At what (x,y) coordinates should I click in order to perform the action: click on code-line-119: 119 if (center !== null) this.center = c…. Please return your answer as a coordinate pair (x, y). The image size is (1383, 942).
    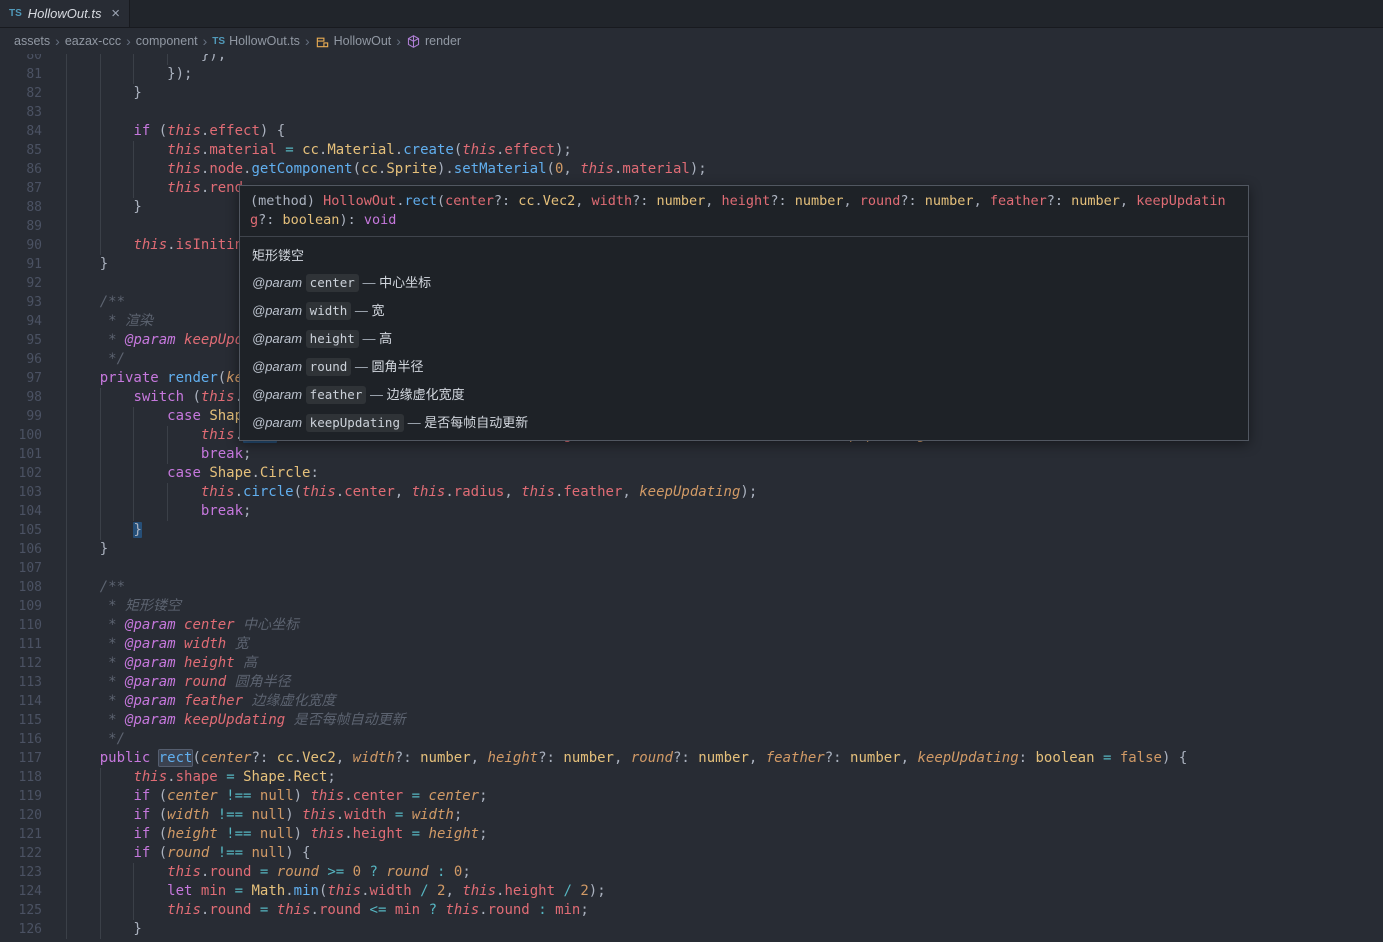
    Looking at the image, I should click on (691, 796).